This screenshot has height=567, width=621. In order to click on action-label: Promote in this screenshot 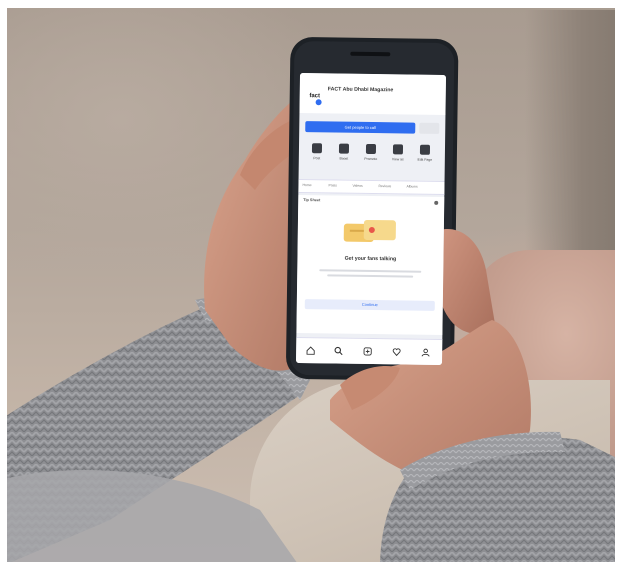, I will do `click(371, 159)`.